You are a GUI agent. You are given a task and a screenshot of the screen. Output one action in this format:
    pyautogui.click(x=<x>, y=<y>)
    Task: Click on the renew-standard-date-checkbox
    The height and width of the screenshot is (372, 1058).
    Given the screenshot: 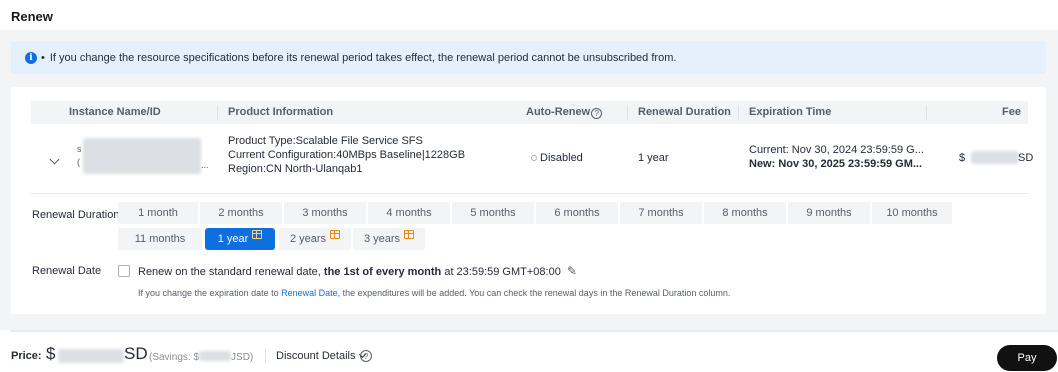 What is the action you would take?
    pyautogui.click(x=124, y=271)
    